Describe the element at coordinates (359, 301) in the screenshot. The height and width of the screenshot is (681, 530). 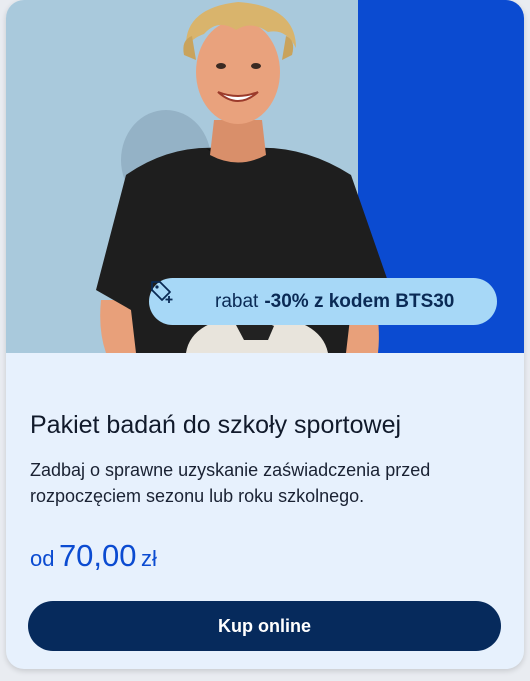
I see `discount-code: -30% z kodem BTS30` at that location.